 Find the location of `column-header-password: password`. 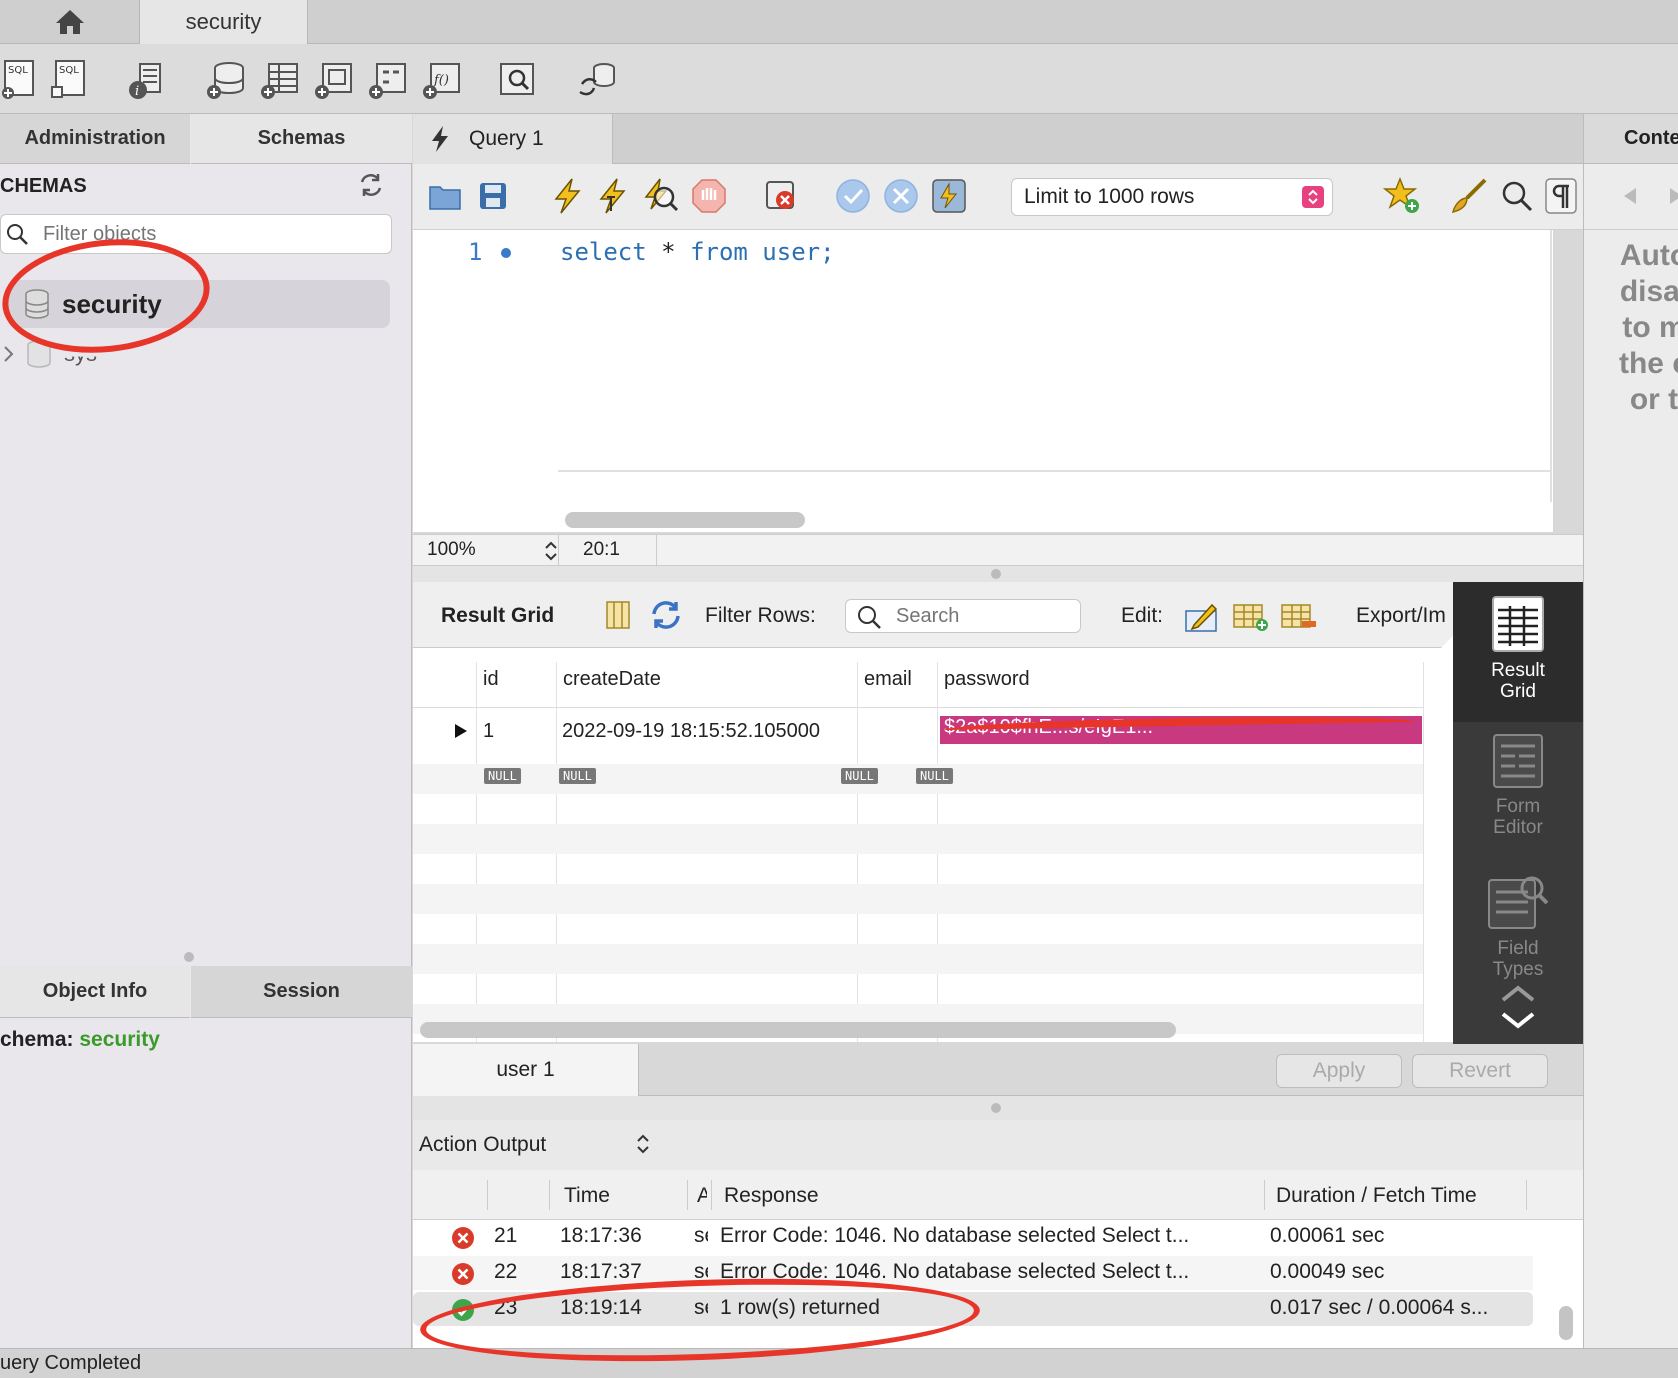

column-header-password: password is located at coordinates (987, 679).